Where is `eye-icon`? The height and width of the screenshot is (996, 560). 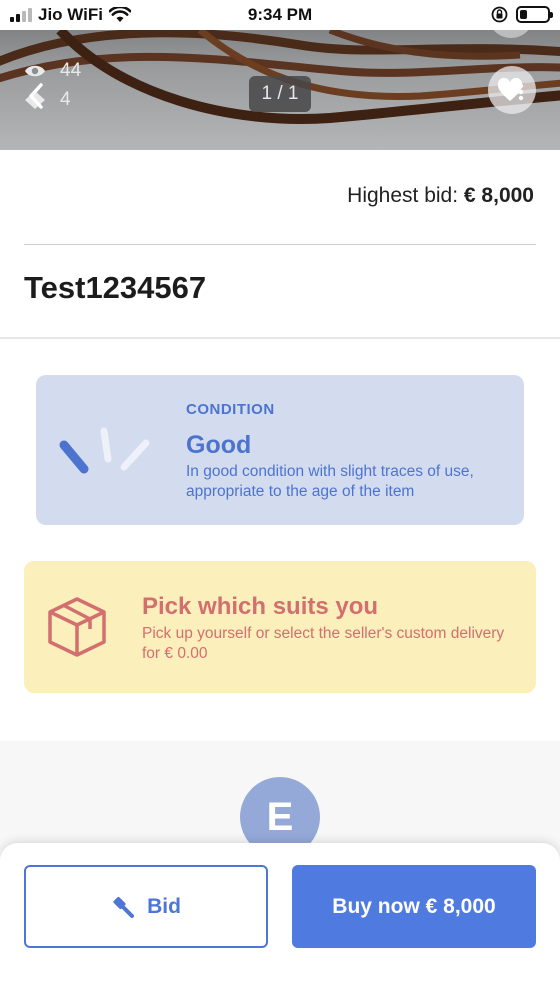 eye-icon is located at coordinates (35, 71).